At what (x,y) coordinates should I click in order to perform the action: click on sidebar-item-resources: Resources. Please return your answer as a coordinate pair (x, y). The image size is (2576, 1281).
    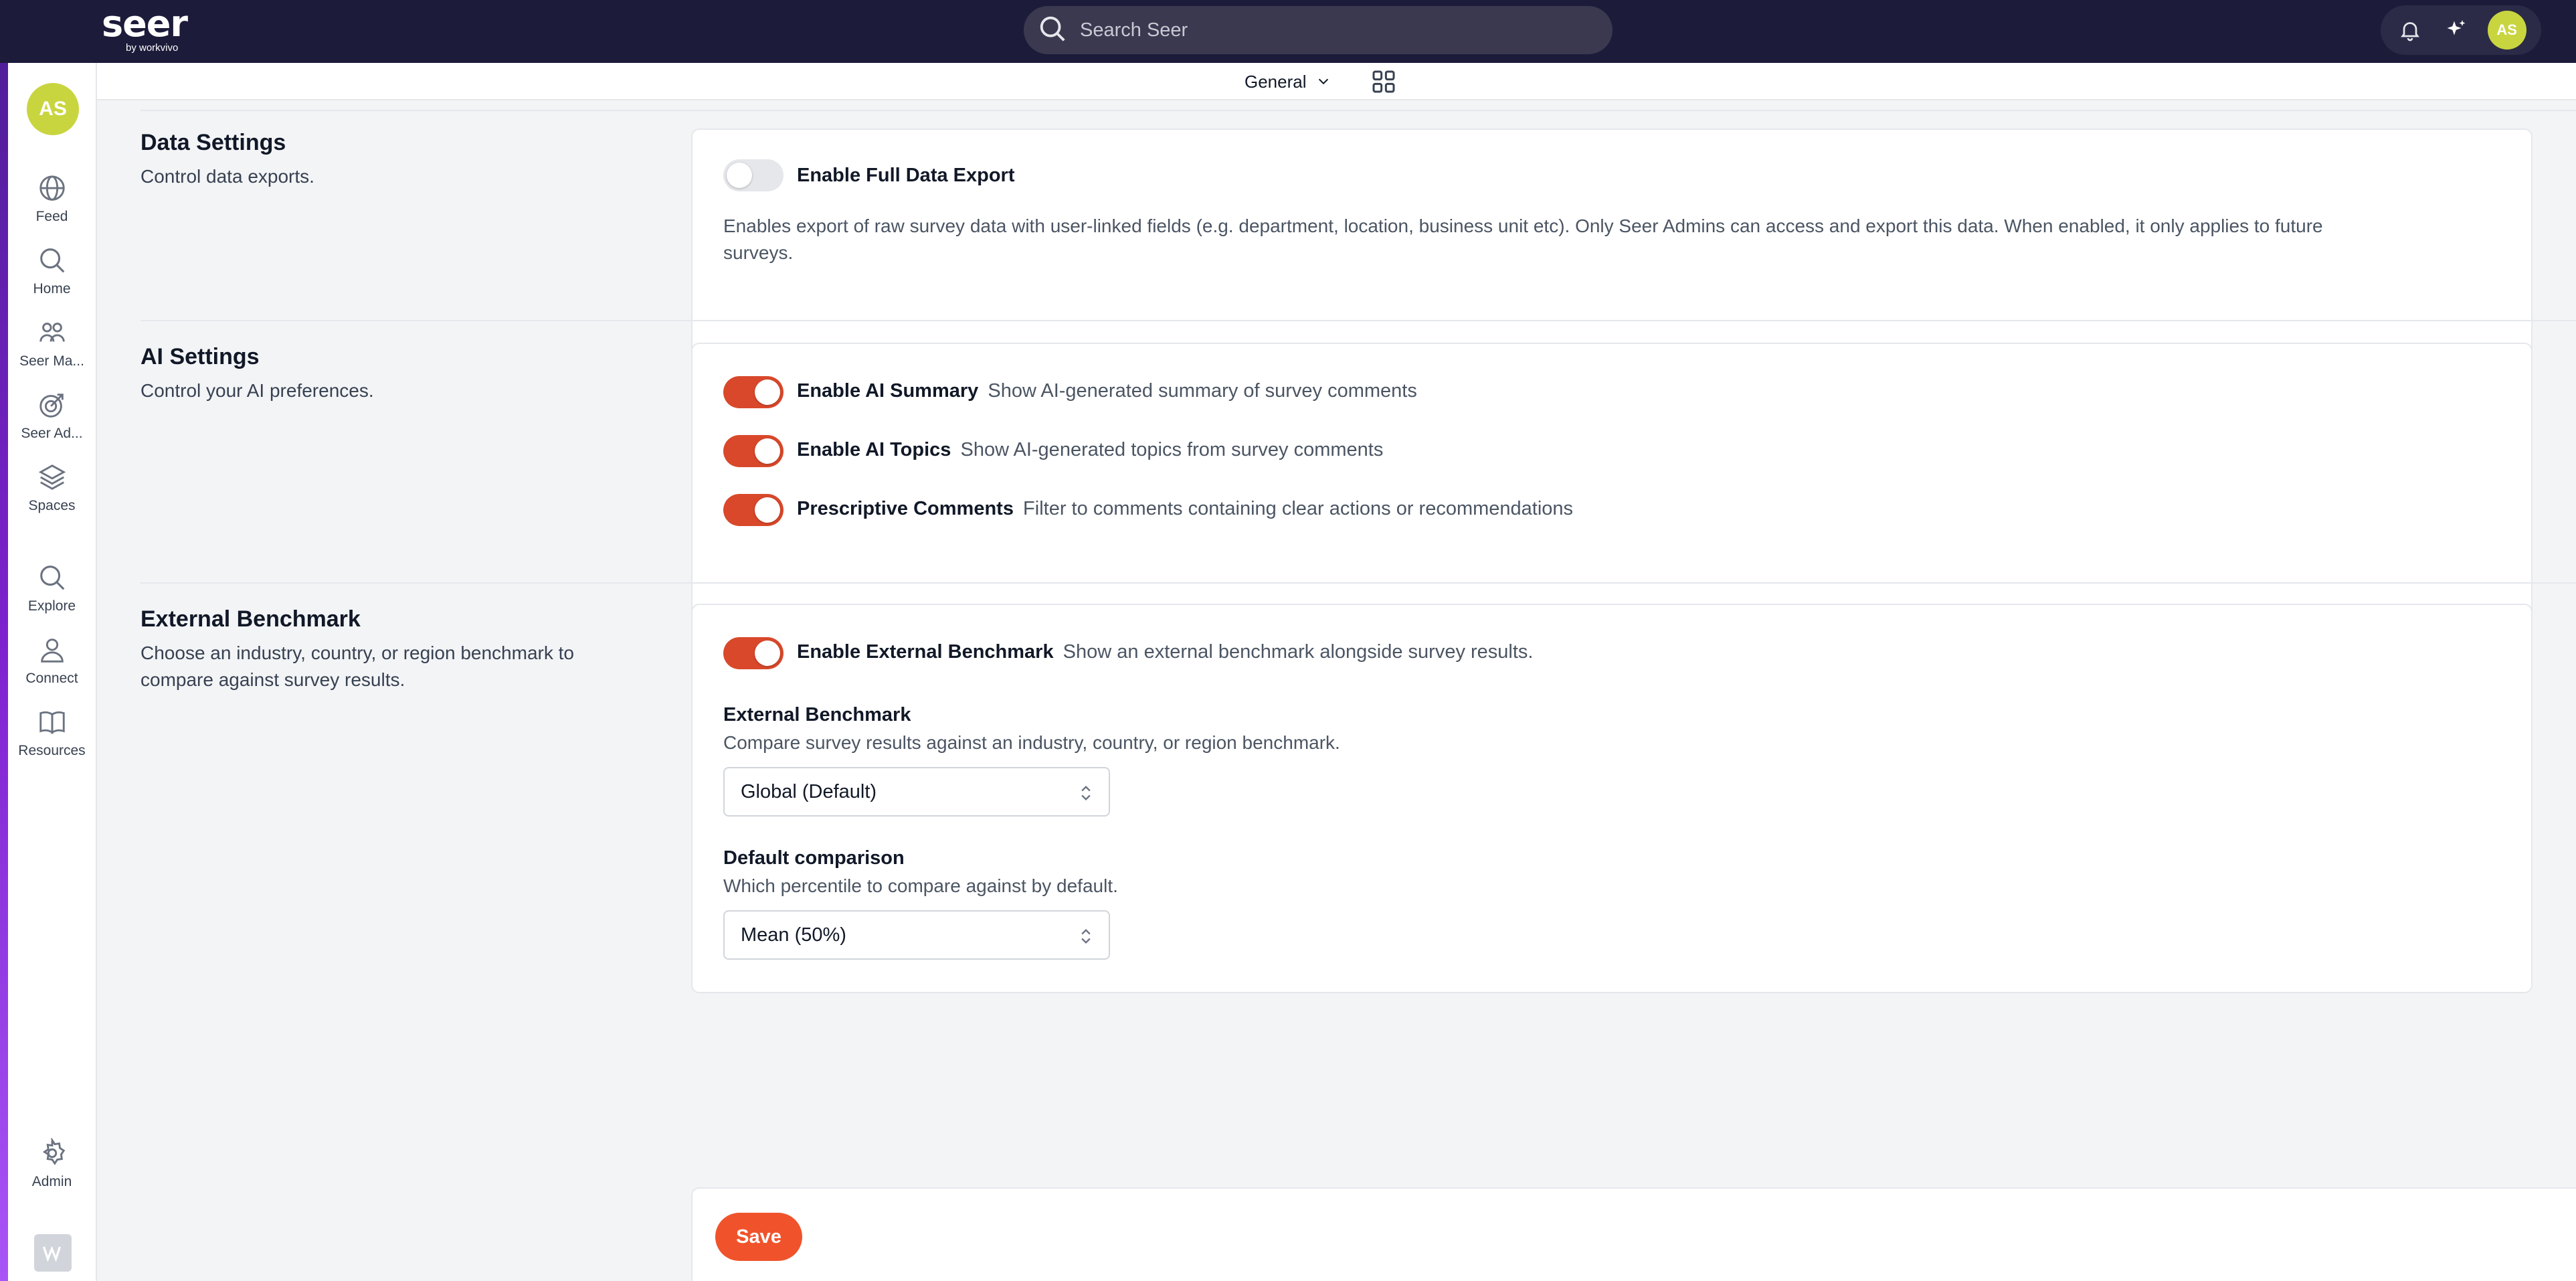
    Looking at the image, I should click on (52, 737).